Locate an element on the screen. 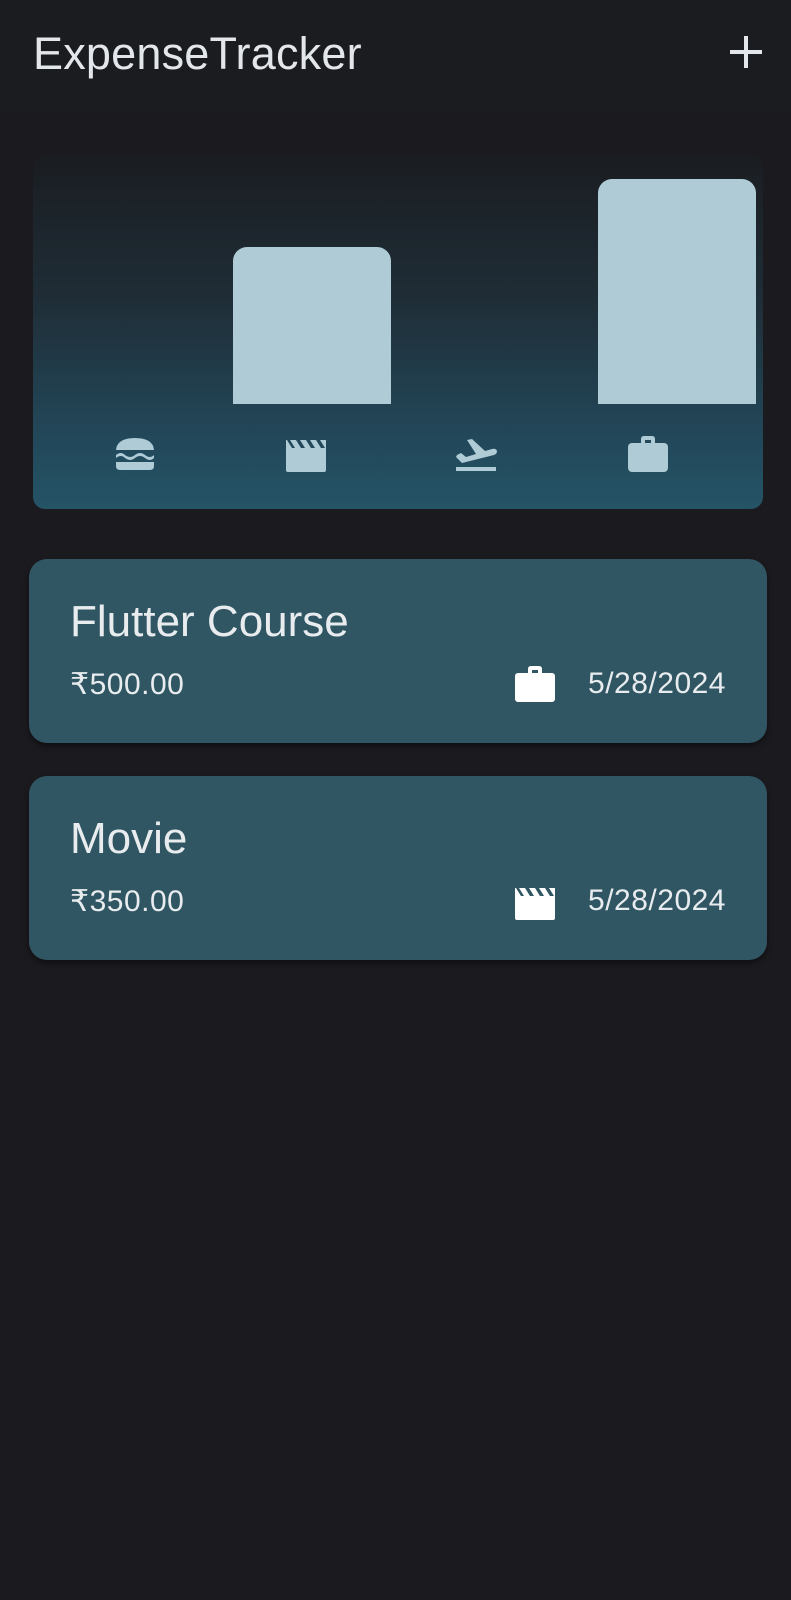  bar-work is located at coordinates (676, 291).